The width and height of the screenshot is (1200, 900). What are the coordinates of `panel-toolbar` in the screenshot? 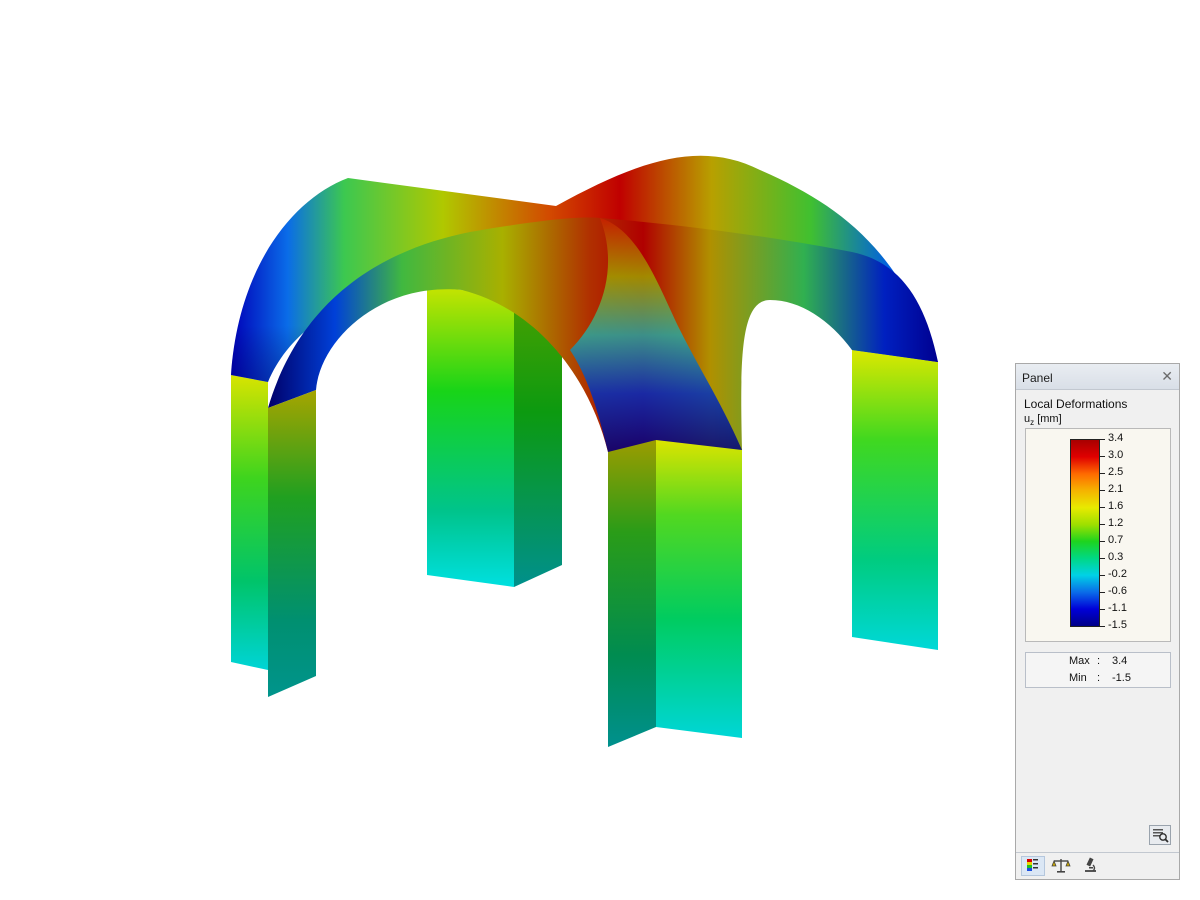 It's located at (1097, 865).